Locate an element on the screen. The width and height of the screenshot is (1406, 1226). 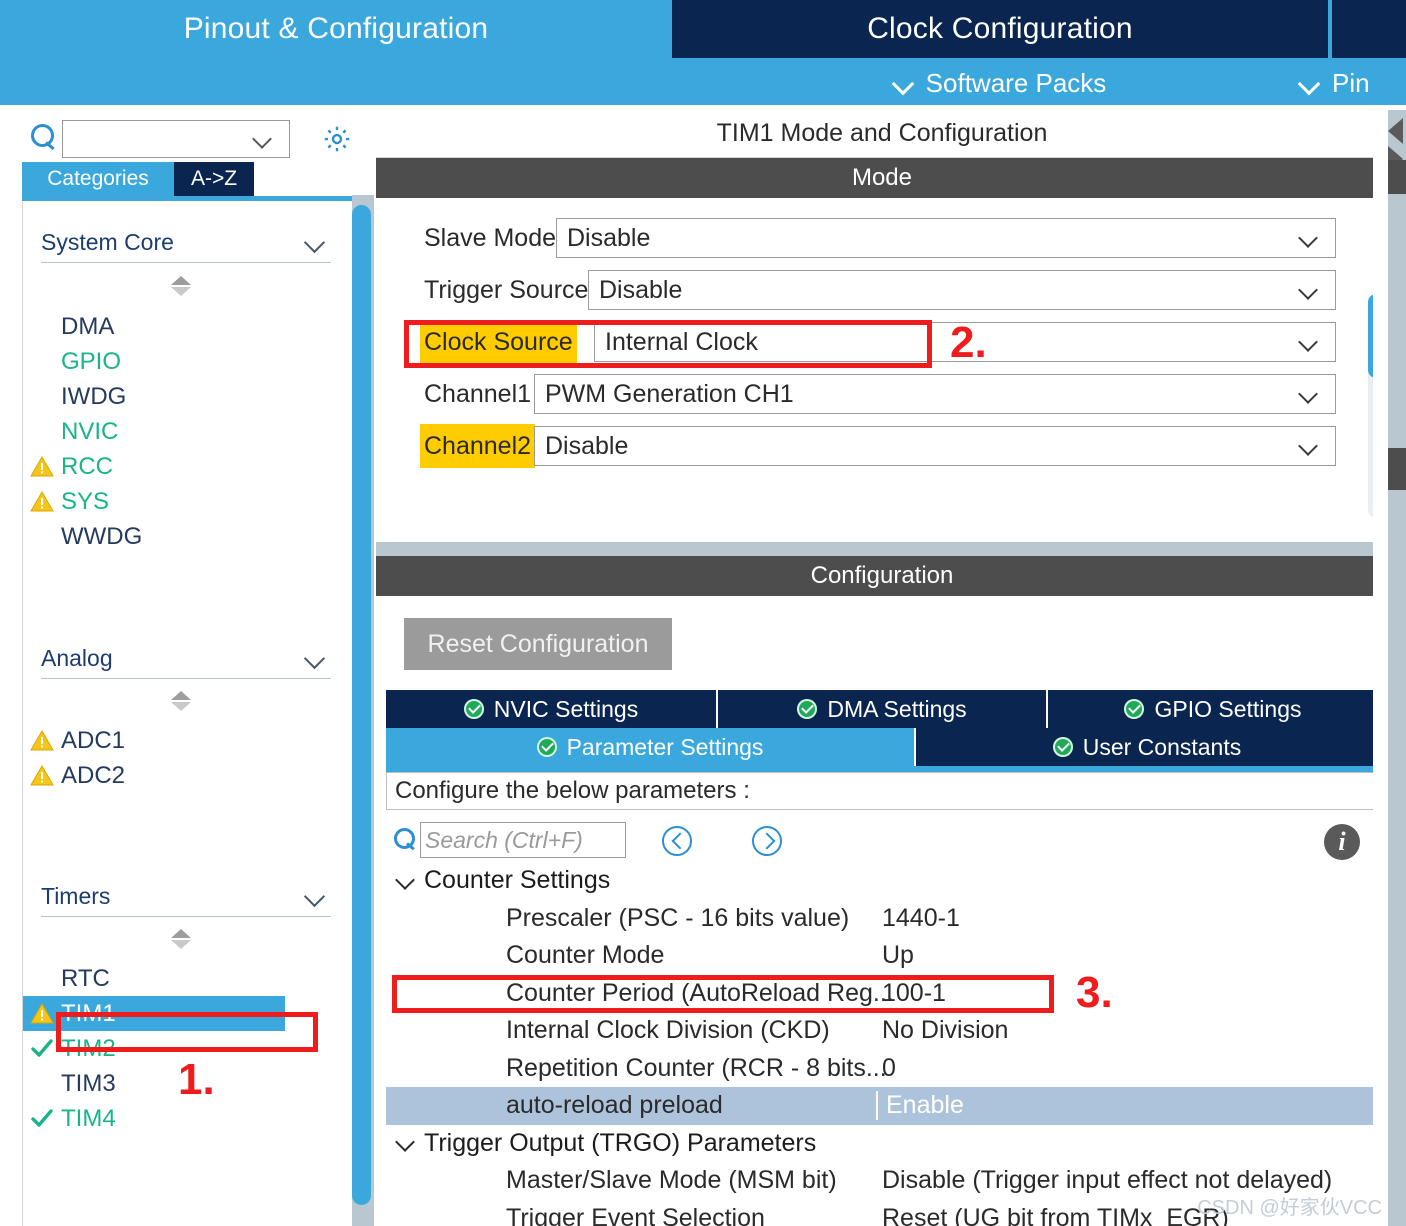
tab-categories: Categories is located at coordinates (98, 179).